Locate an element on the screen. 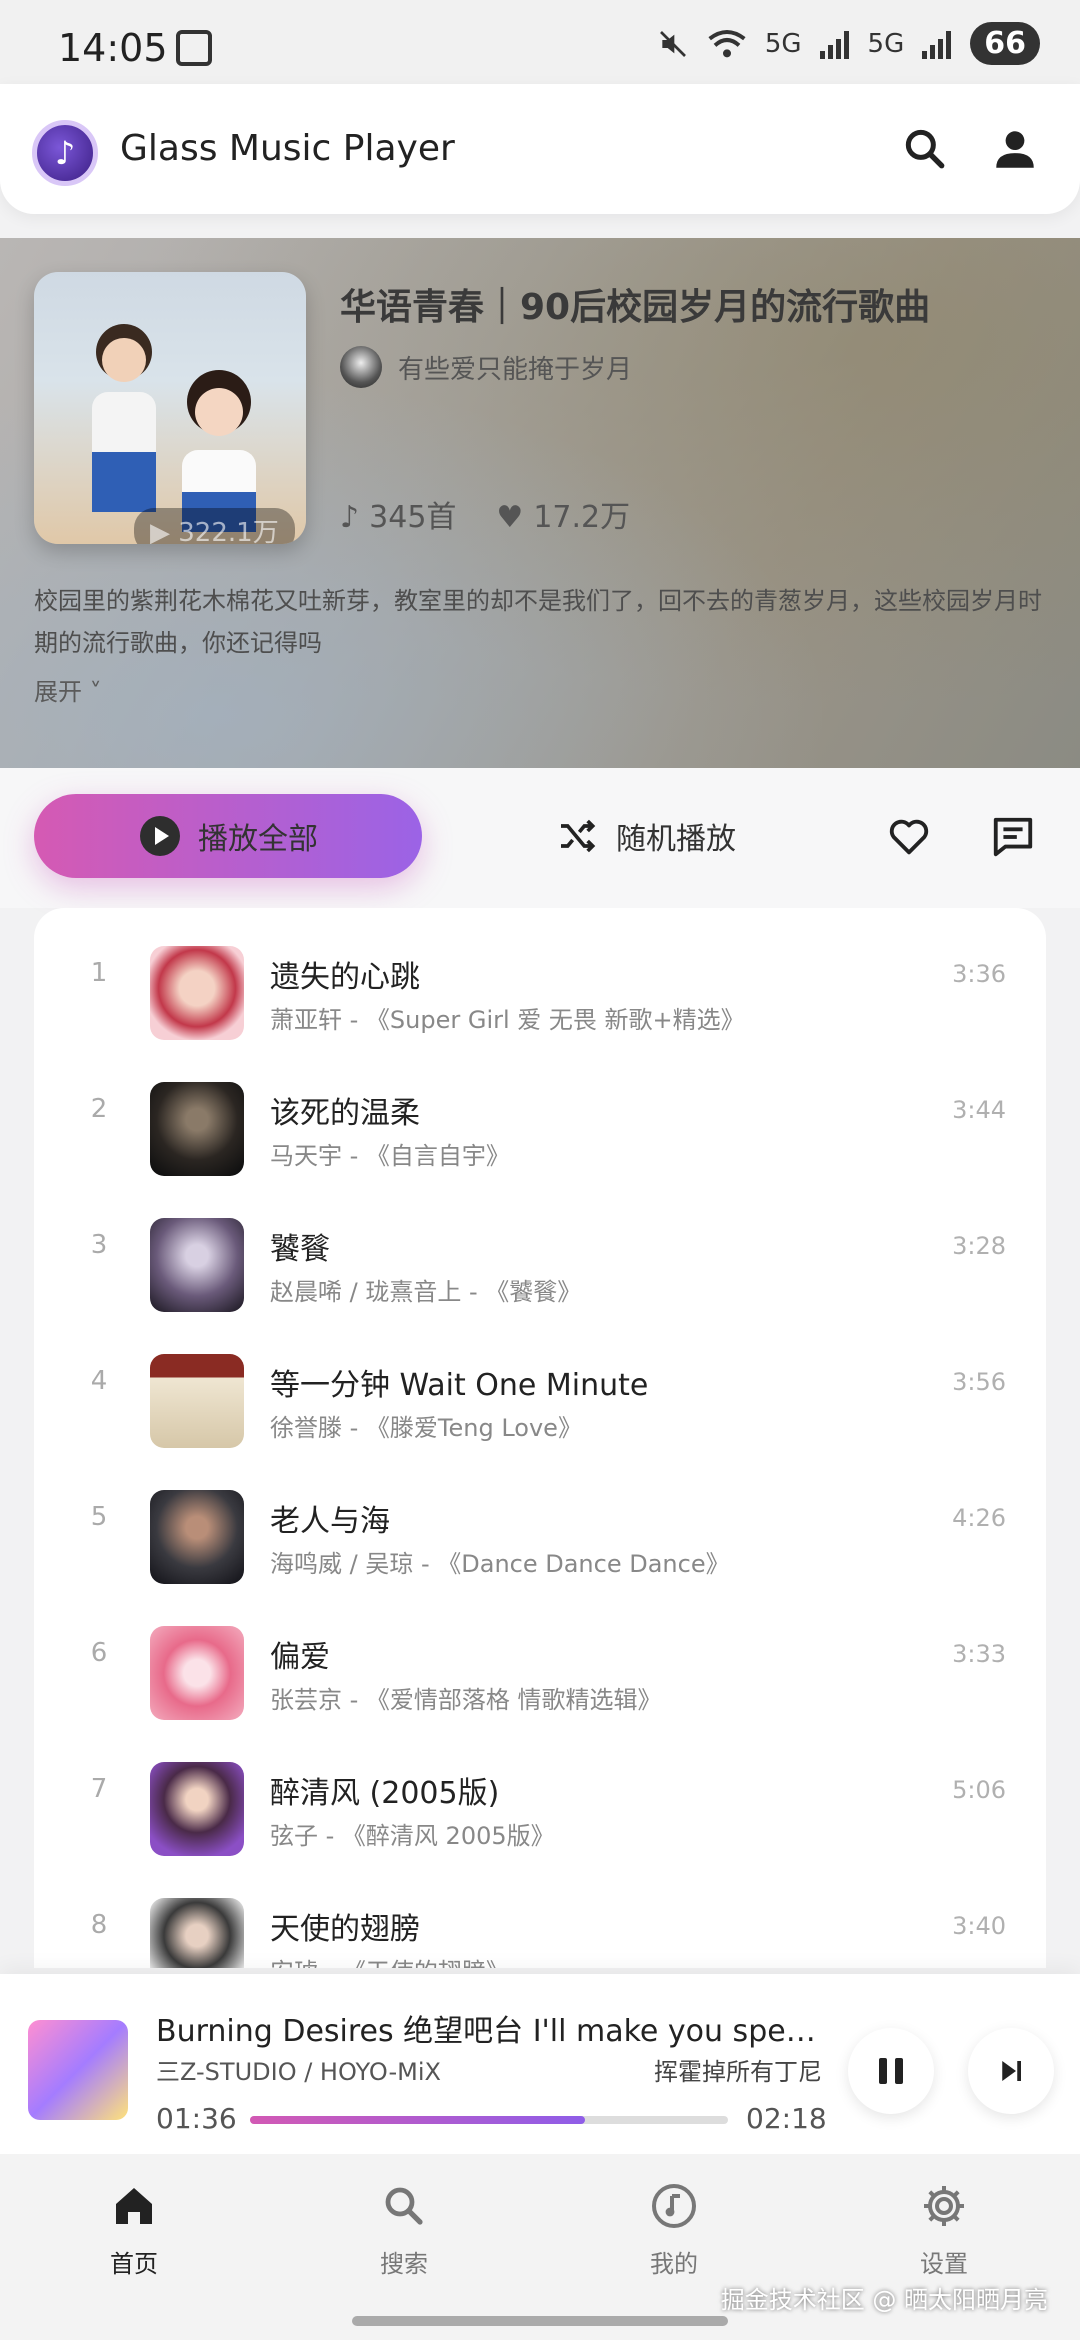 Image resolution: width=1080 pixels, height=2340 pixels. action-row: 播放全部 随机播放 is located at coordinates (540, 838).